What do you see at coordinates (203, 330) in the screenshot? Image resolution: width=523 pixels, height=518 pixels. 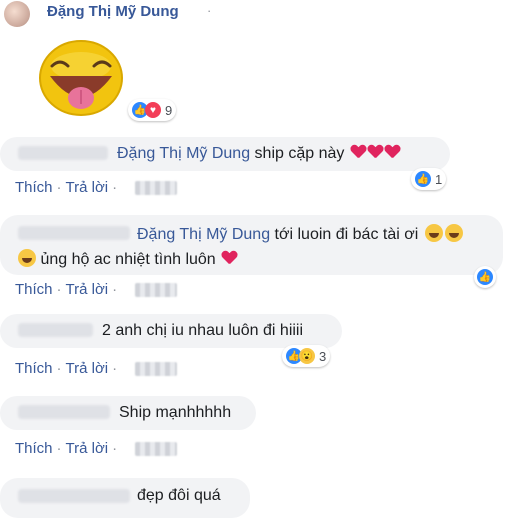 I see `comment-text: 2 anh chị iu nhau luôn đi hiiii` at bounding box center [203, 330].